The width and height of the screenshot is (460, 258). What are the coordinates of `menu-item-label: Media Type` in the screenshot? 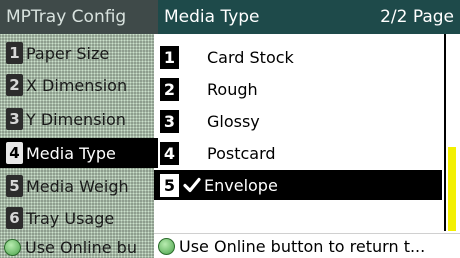 It's located at (71, 153).